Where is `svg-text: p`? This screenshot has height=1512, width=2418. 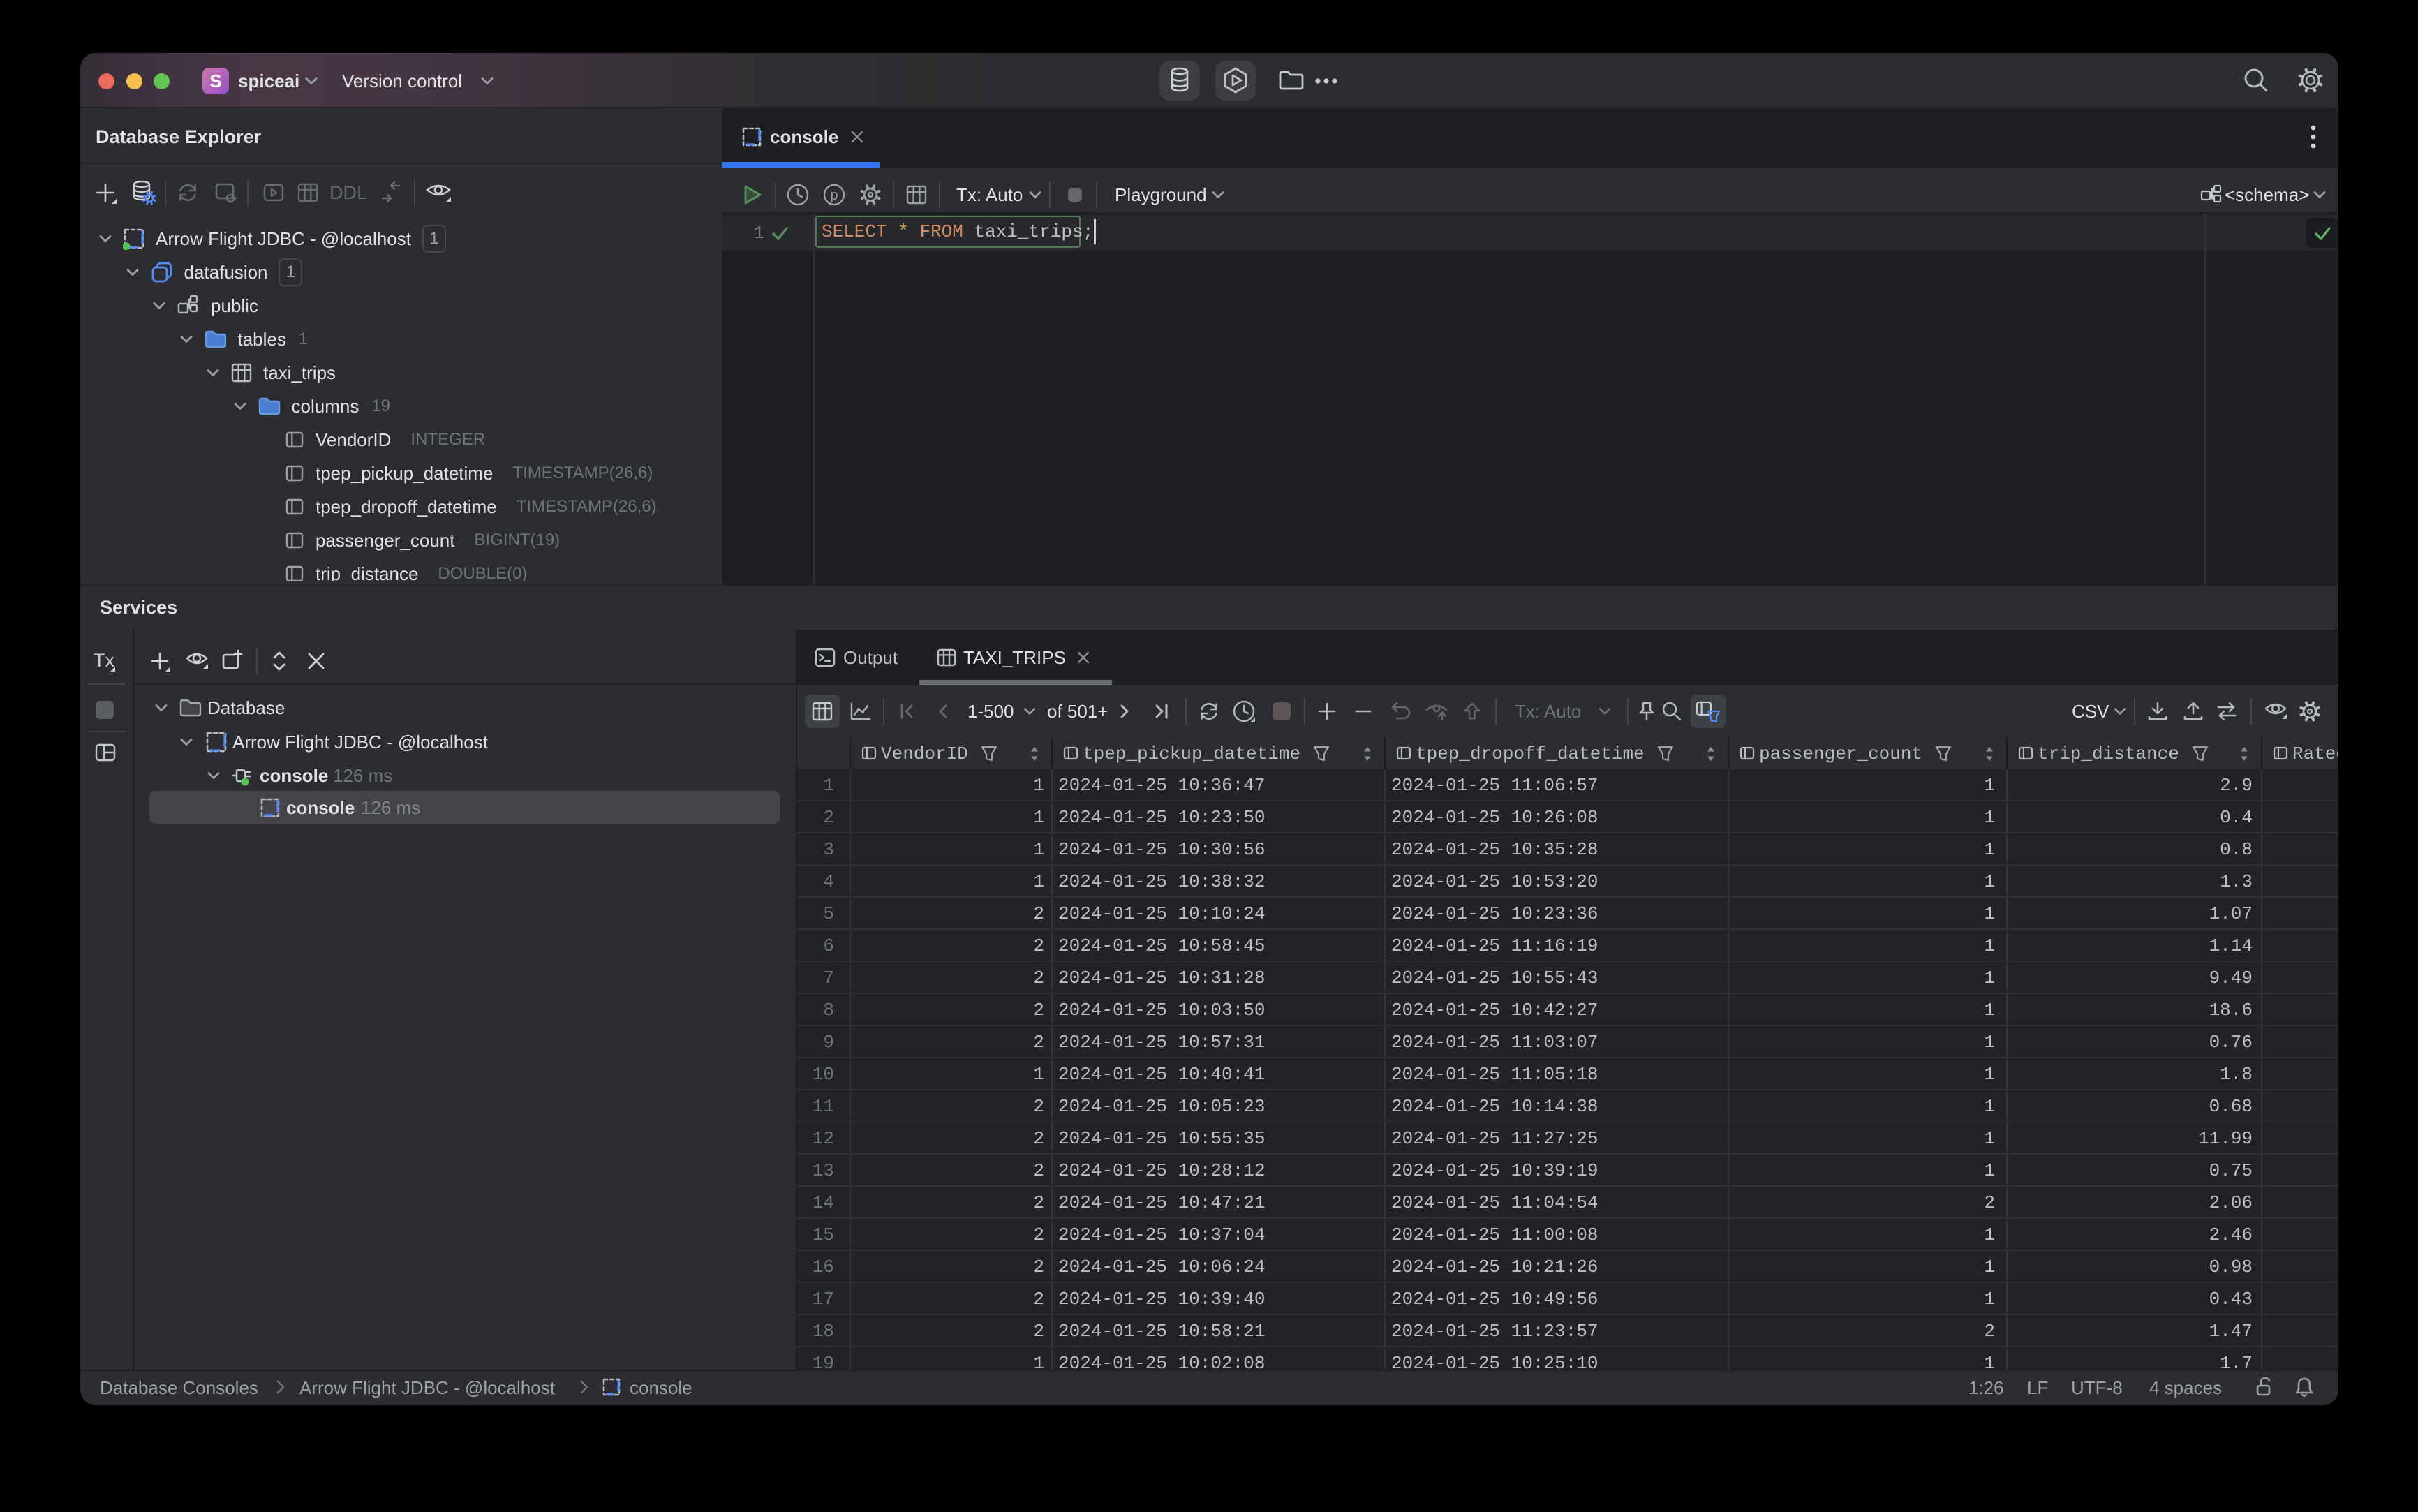 svg-text: p is located at coordinates (834, 197).